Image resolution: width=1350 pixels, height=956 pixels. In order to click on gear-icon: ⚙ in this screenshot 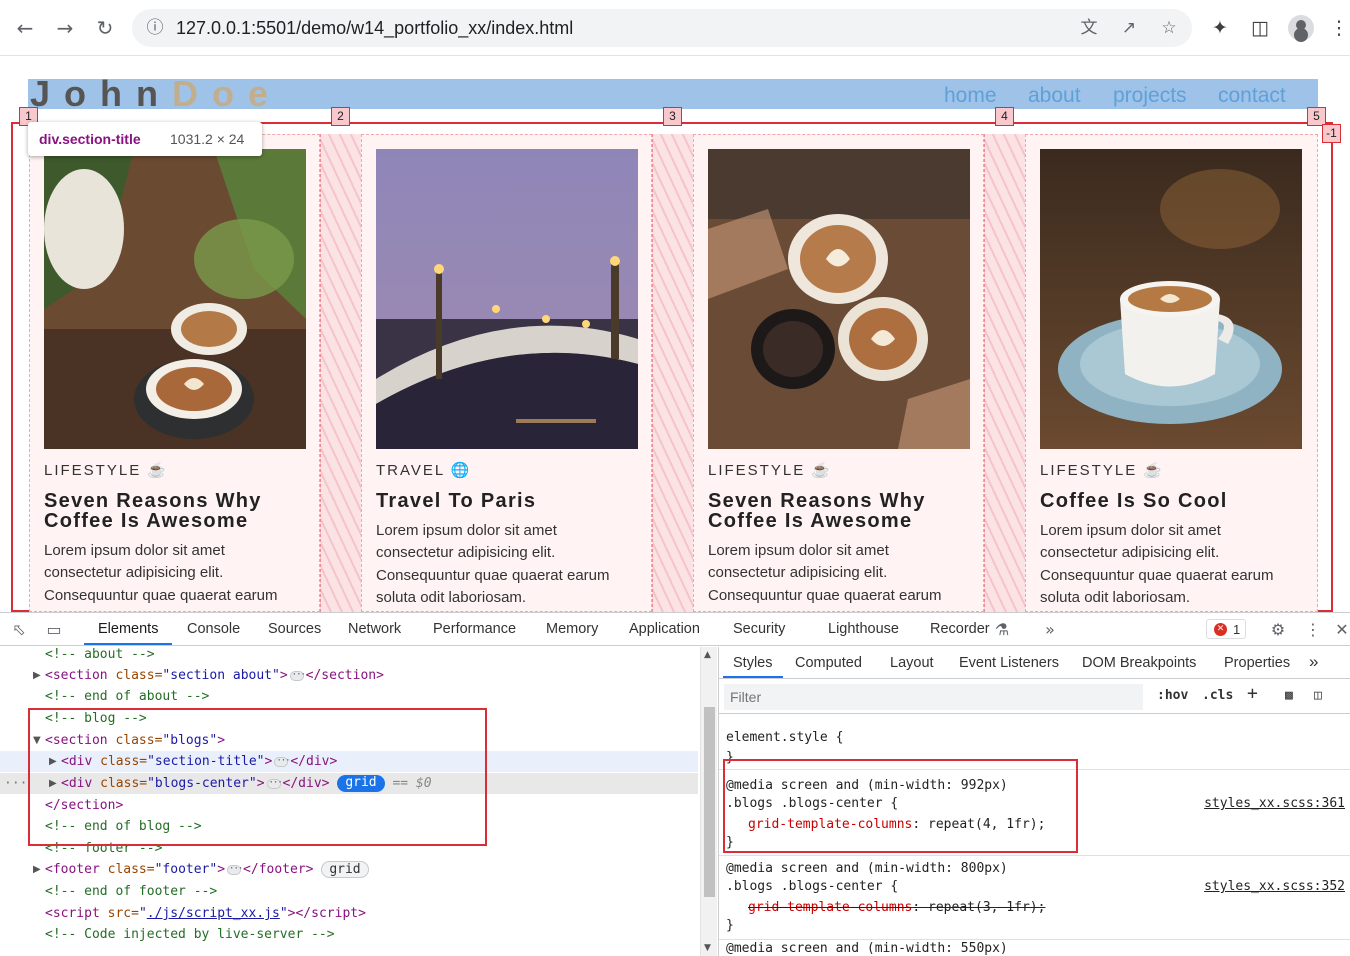, I will do `click(1278, 630)`.